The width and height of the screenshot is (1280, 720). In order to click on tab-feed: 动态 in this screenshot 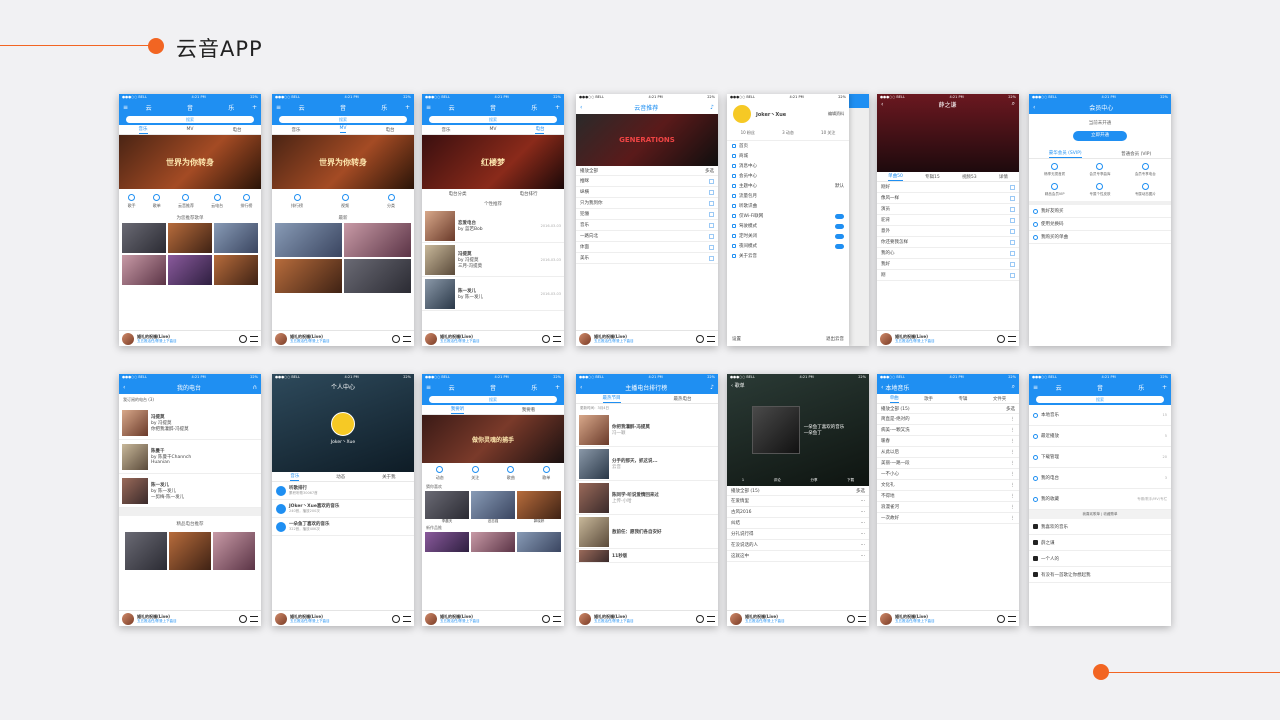, I will do `click(340, 477)`.